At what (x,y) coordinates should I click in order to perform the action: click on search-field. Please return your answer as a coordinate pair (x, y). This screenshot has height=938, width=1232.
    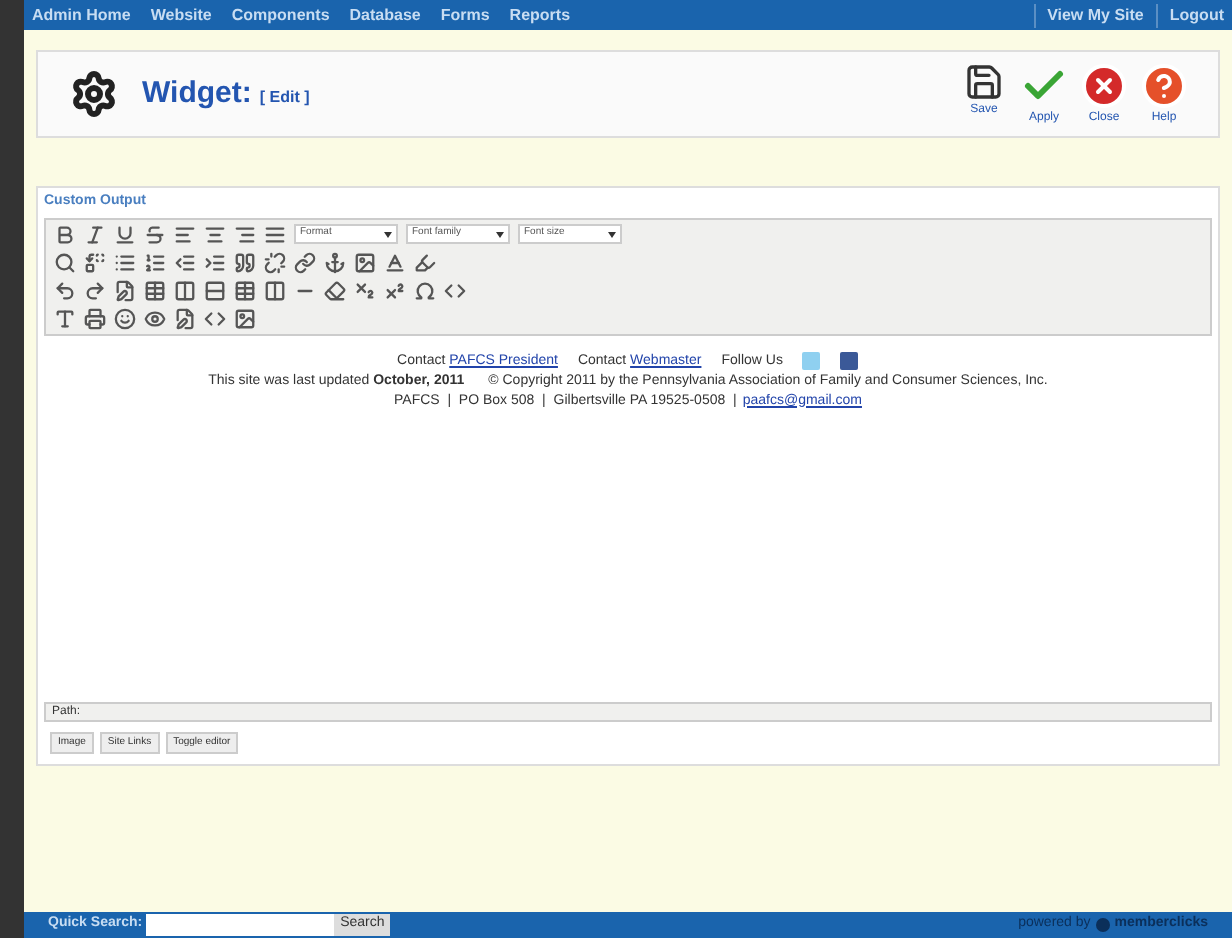
    Looking at the image, I should click on (240, 925).